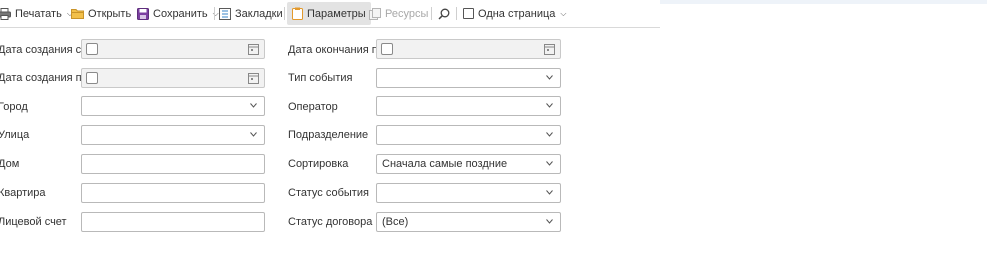 Image resolution: width=987 pixels, height=278 pixels. What do you see at coordinates (173, 78) in the screenshot?
I see `date-created-to-field` at bounding box center [173, 78].